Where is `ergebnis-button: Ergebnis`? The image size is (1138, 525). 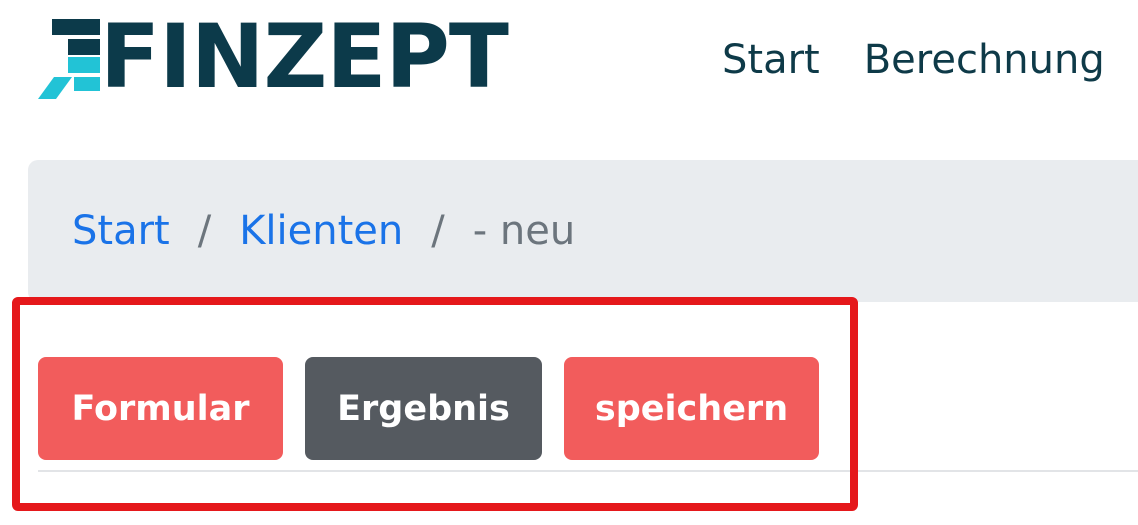
ergebnis-button: Ergebnis is located at coordinates (423, 408).